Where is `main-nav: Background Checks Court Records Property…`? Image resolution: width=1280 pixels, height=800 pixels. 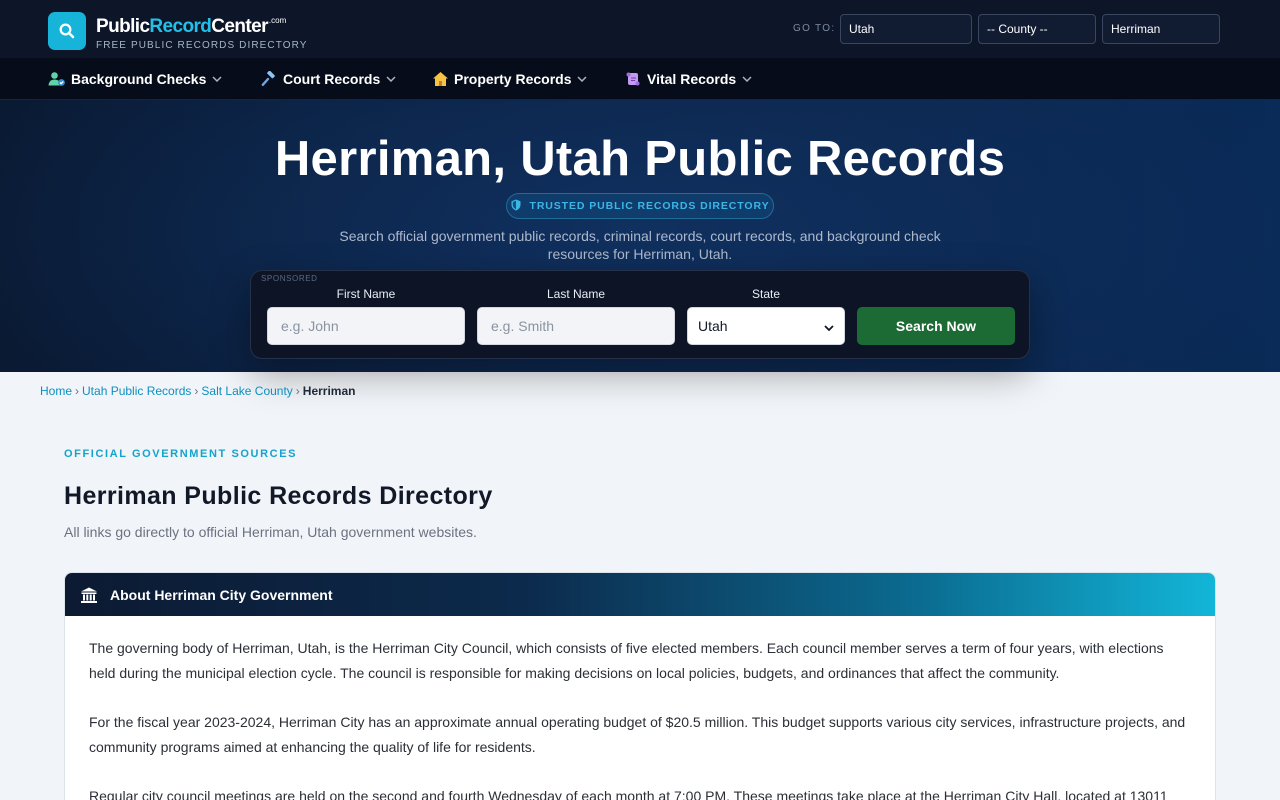 main-nav: Background Checks Court Records Property… is located at coordinates (640, 79).